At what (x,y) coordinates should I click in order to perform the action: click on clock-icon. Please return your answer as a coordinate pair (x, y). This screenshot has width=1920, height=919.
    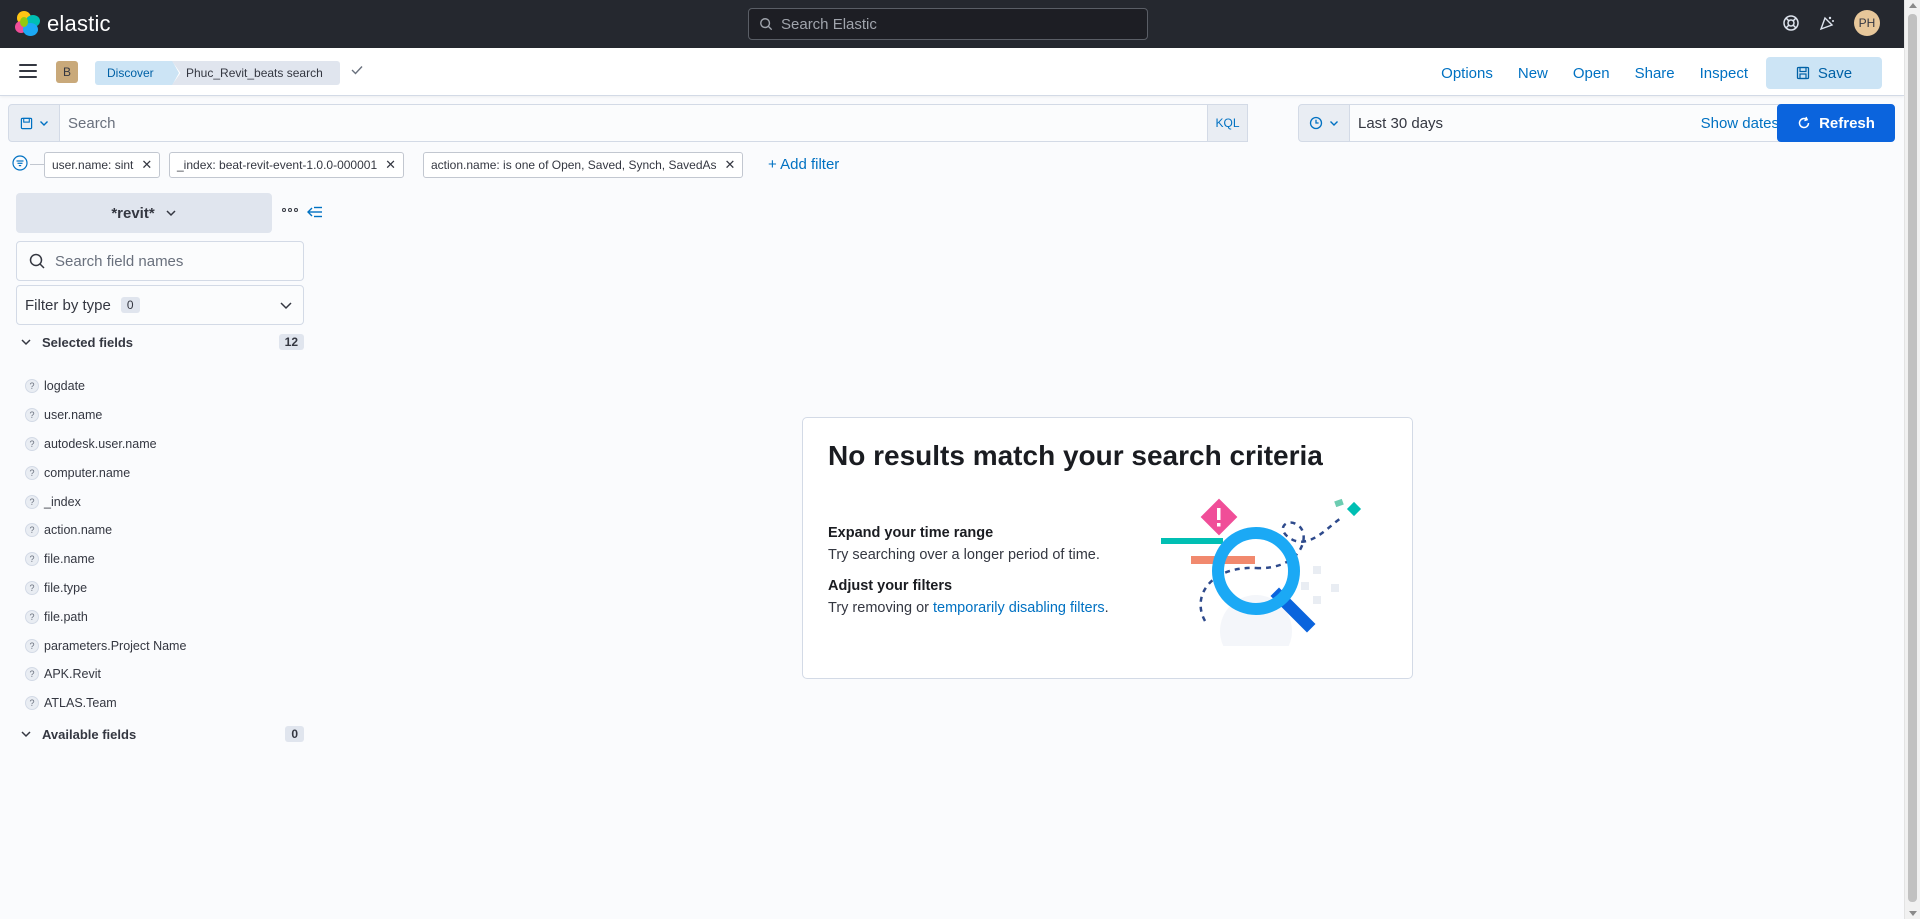
    Looking at the image, I should click on (1316, 123).